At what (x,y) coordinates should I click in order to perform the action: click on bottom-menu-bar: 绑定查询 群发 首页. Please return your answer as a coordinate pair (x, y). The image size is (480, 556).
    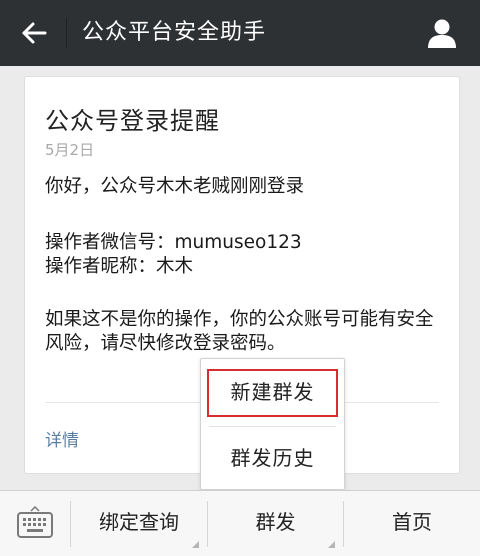
    Looking at the image, I should click on (240, 523).